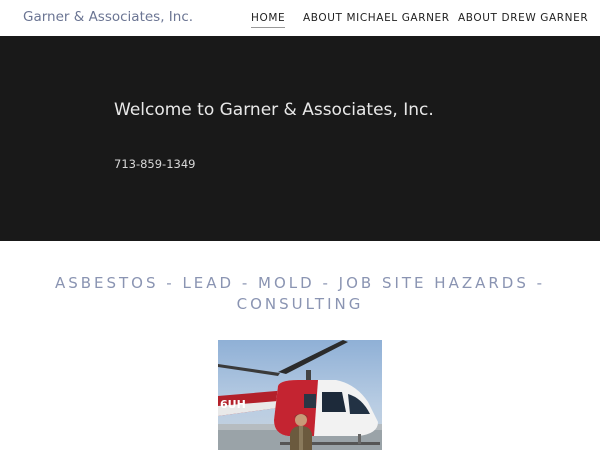 The image size is (600, 450). What do you see at coordinates (376, 18) in the screenshot?
I see `nav-about-michael-garner: ABOUT MICHAEL GARNER` at bounding box center [376, 18].